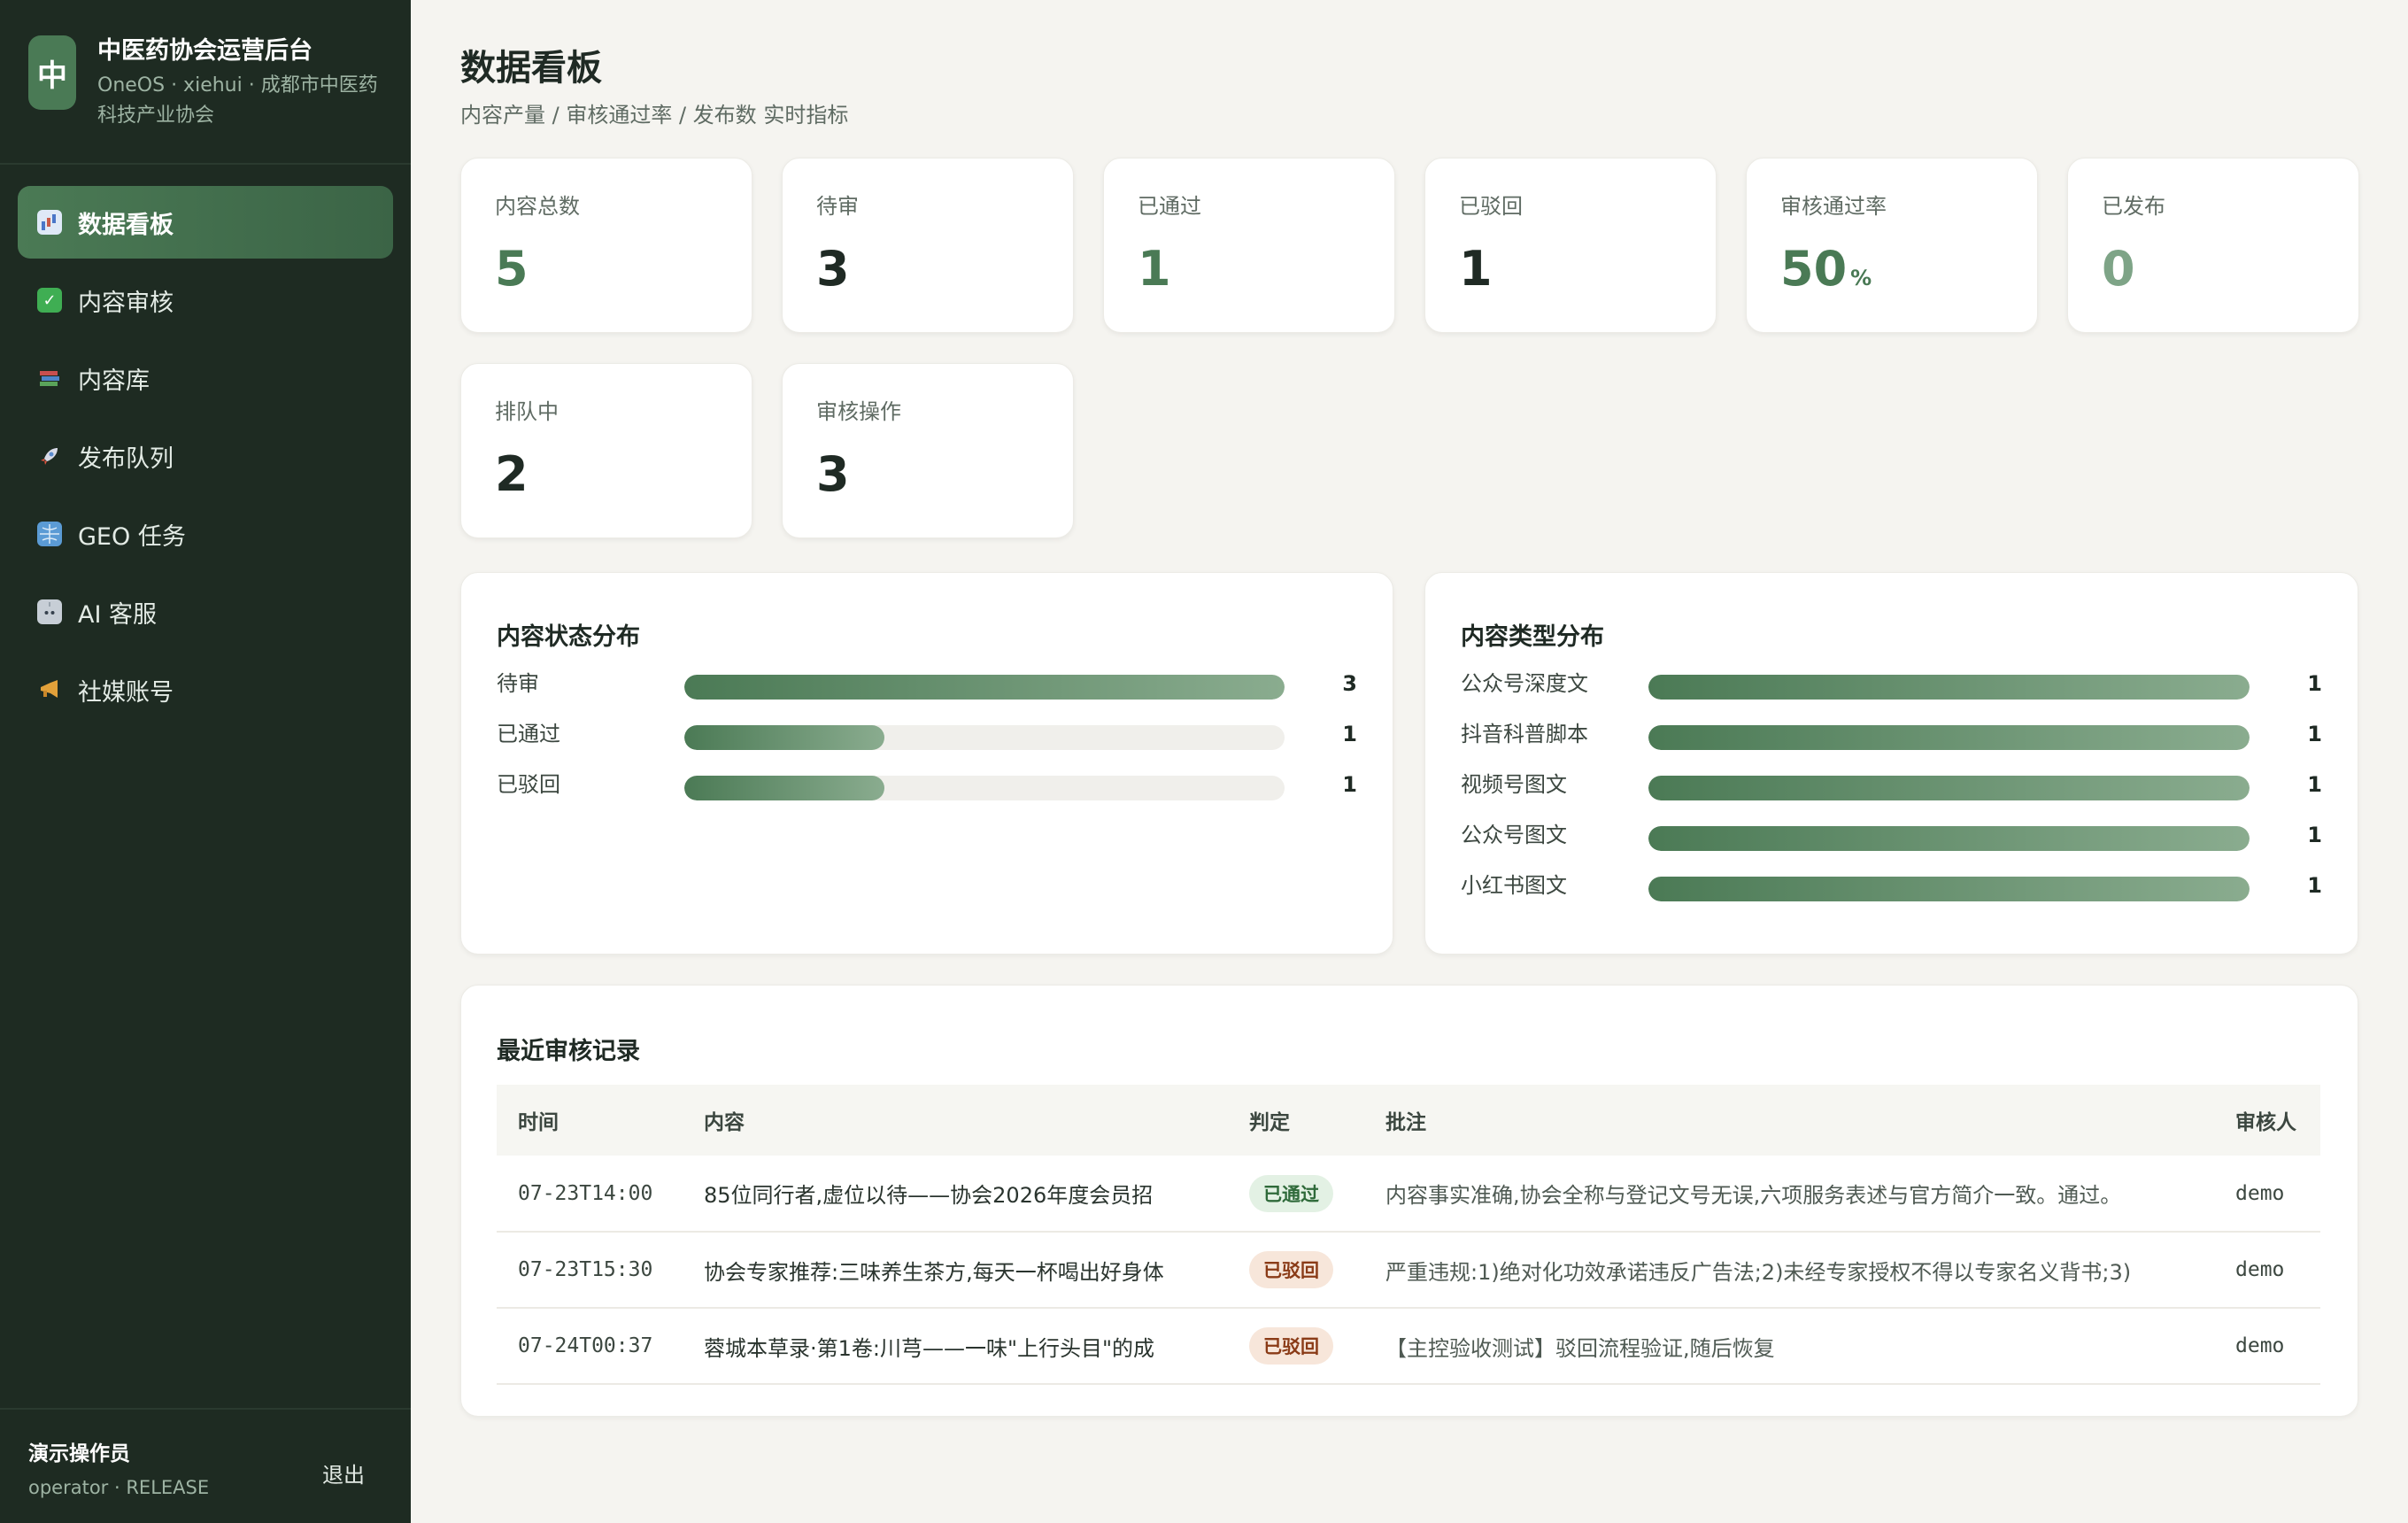  I want to click on bar-chart-icon, so click(49, 222).